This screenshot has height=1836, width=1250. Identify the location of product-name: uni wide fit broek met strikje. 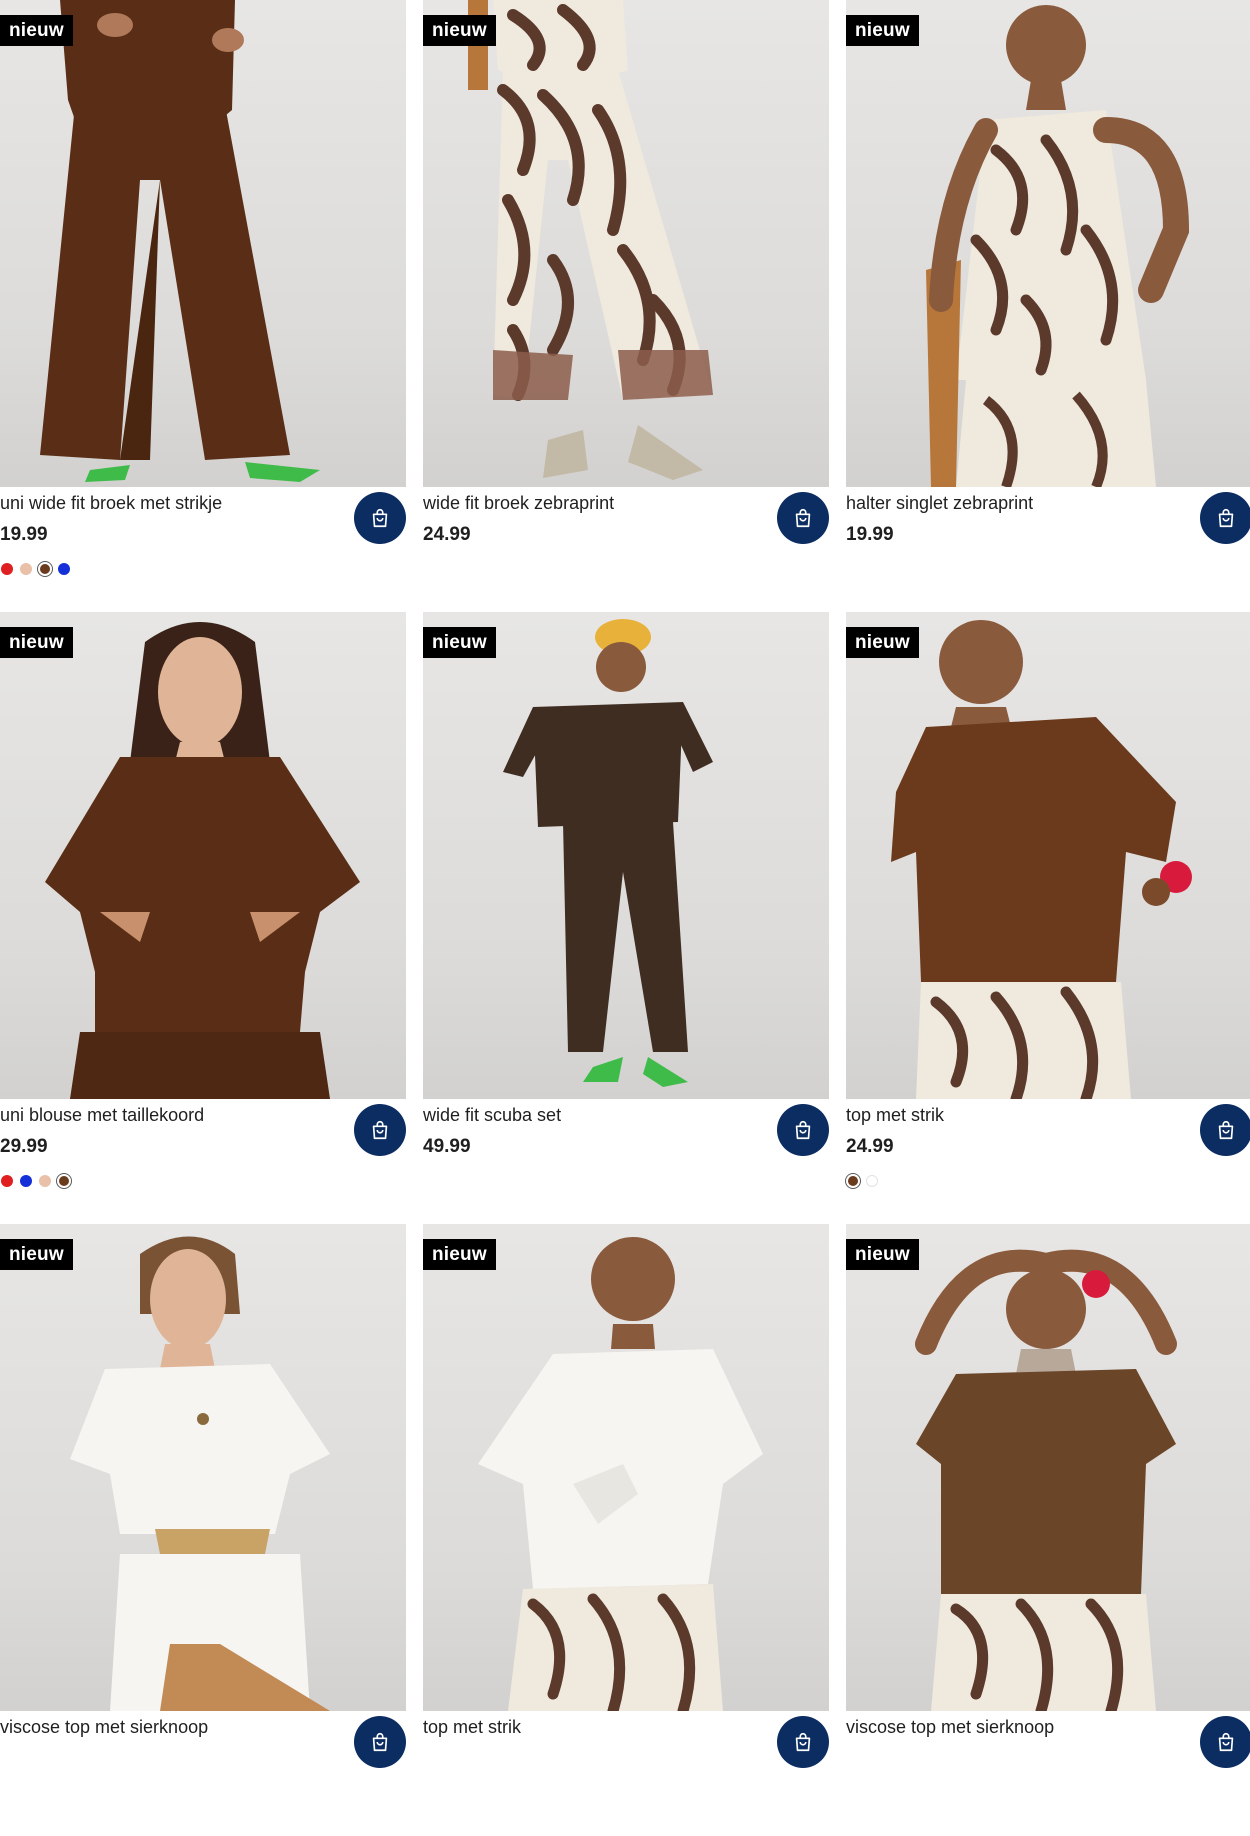
(111, 503).